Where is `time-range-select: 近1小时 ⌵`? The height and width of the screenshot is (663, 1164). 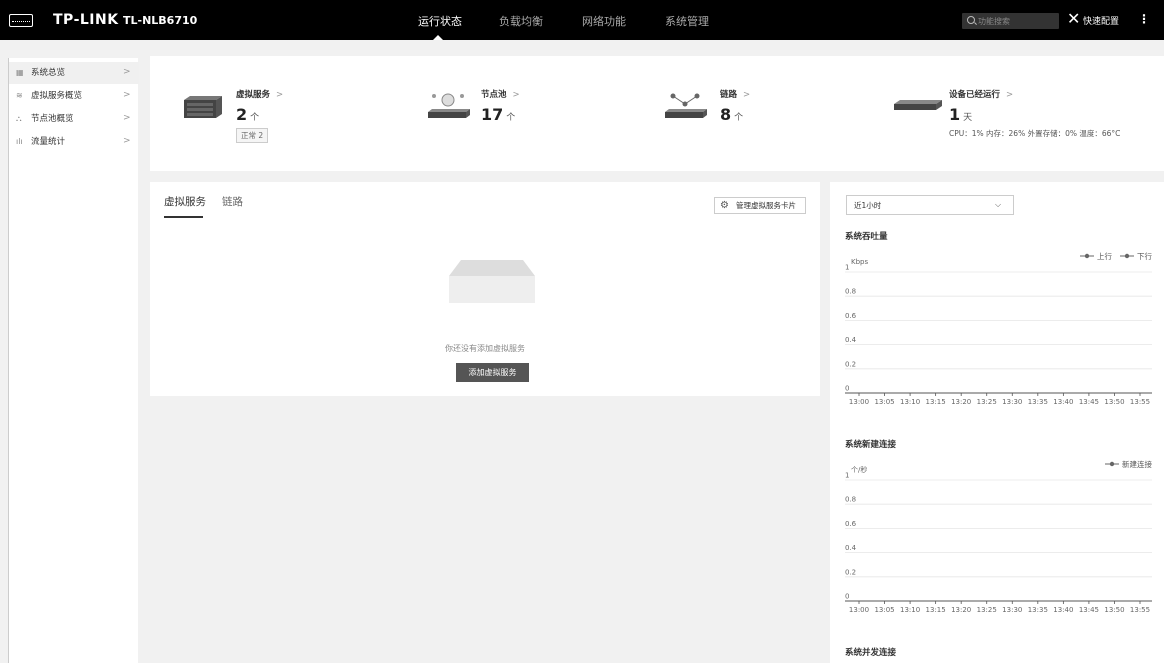 time-range-select: 近1小时 ⌵ is located at coordinates (930, 205).